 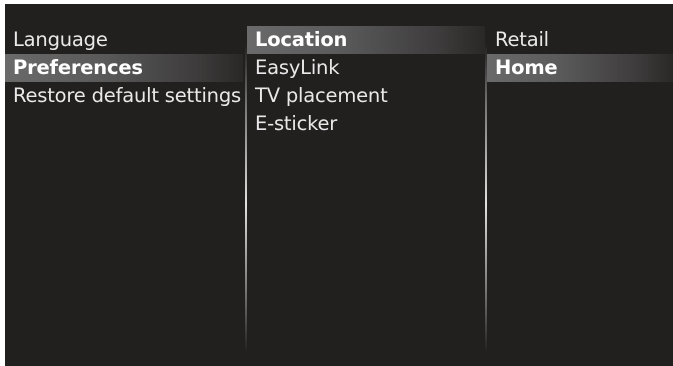 What do you see at coordinates (124, 40) in the screenshot?
I see `menu-item-language: Language` at bounding box center [124, 40].